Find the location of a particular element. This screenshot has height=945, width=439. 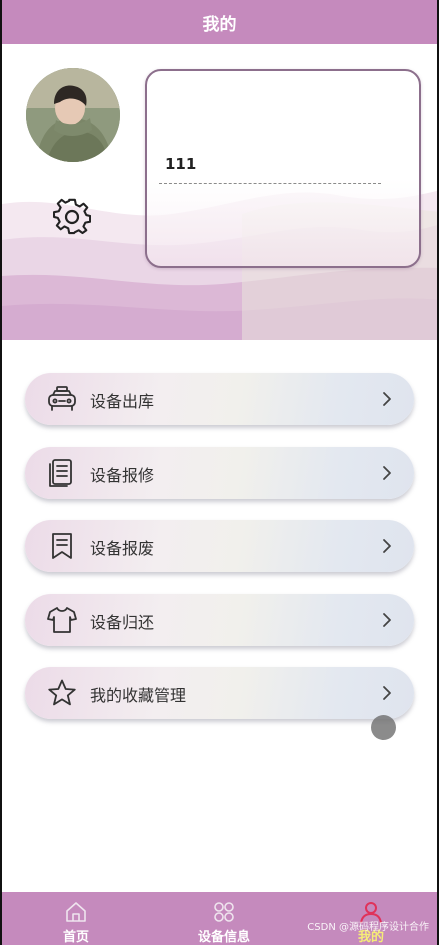

menu-item-label: 设备出库 is located at coordinates (122, 401).